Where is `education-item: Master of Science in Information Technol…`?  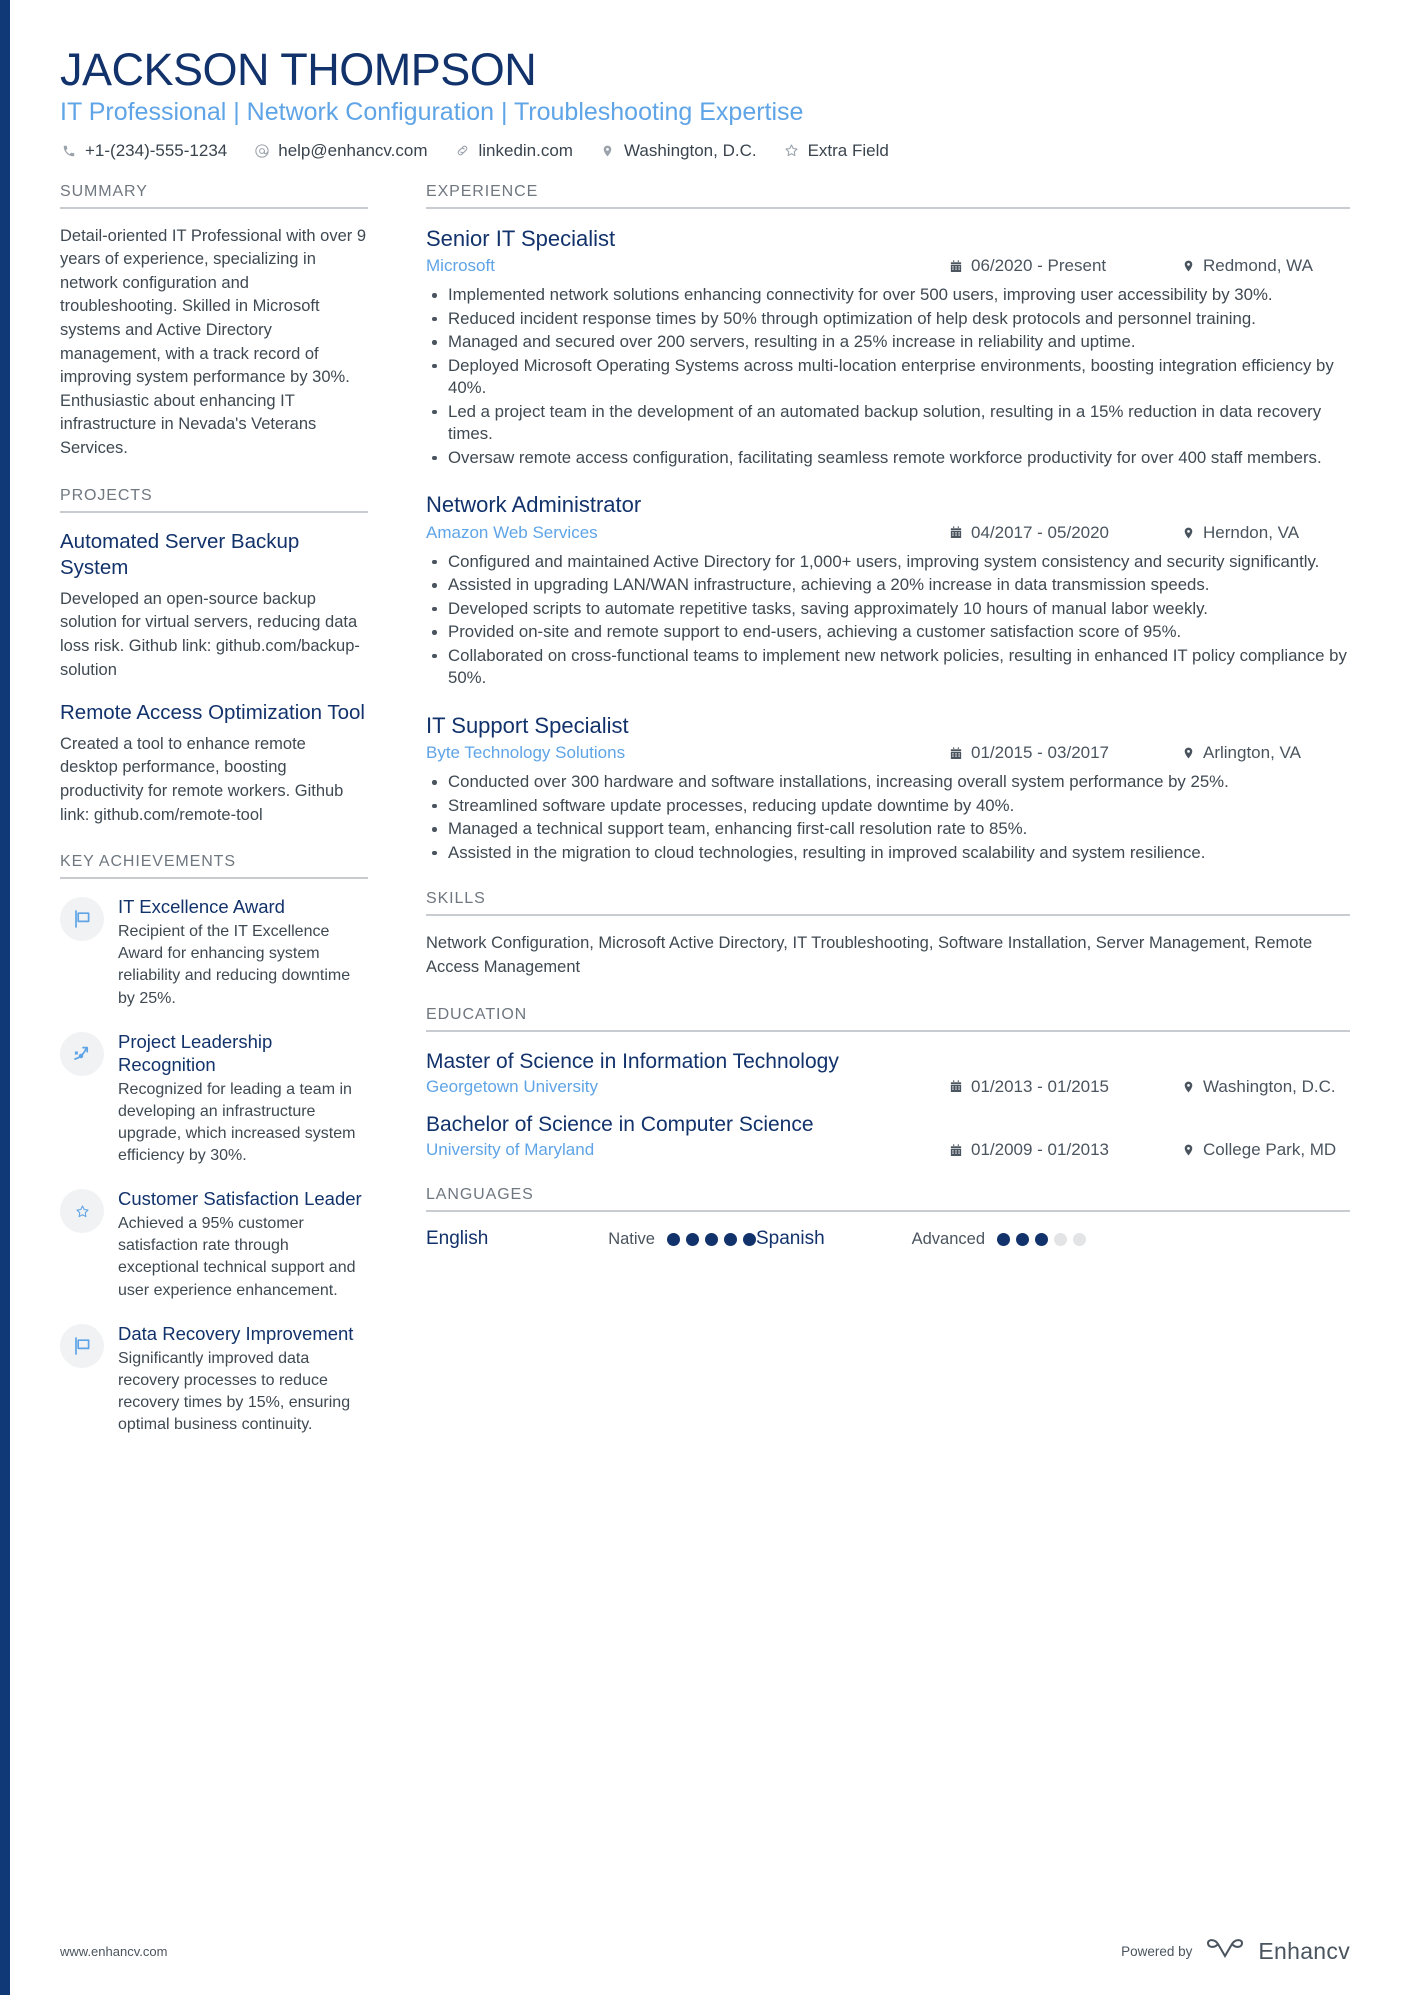
education-item: Master of Science in Information Technol… is located at coordinates (888, 1072).